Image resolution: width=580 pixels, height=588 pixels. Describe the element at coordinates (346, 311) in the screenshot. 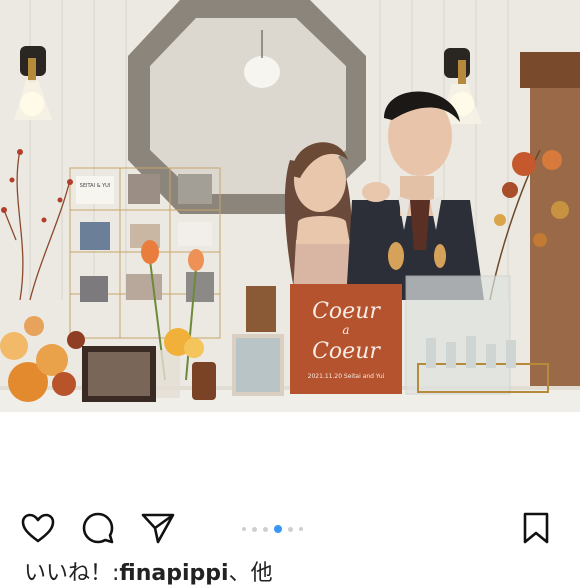

I see `sign-line-1: Coeur` at that location.